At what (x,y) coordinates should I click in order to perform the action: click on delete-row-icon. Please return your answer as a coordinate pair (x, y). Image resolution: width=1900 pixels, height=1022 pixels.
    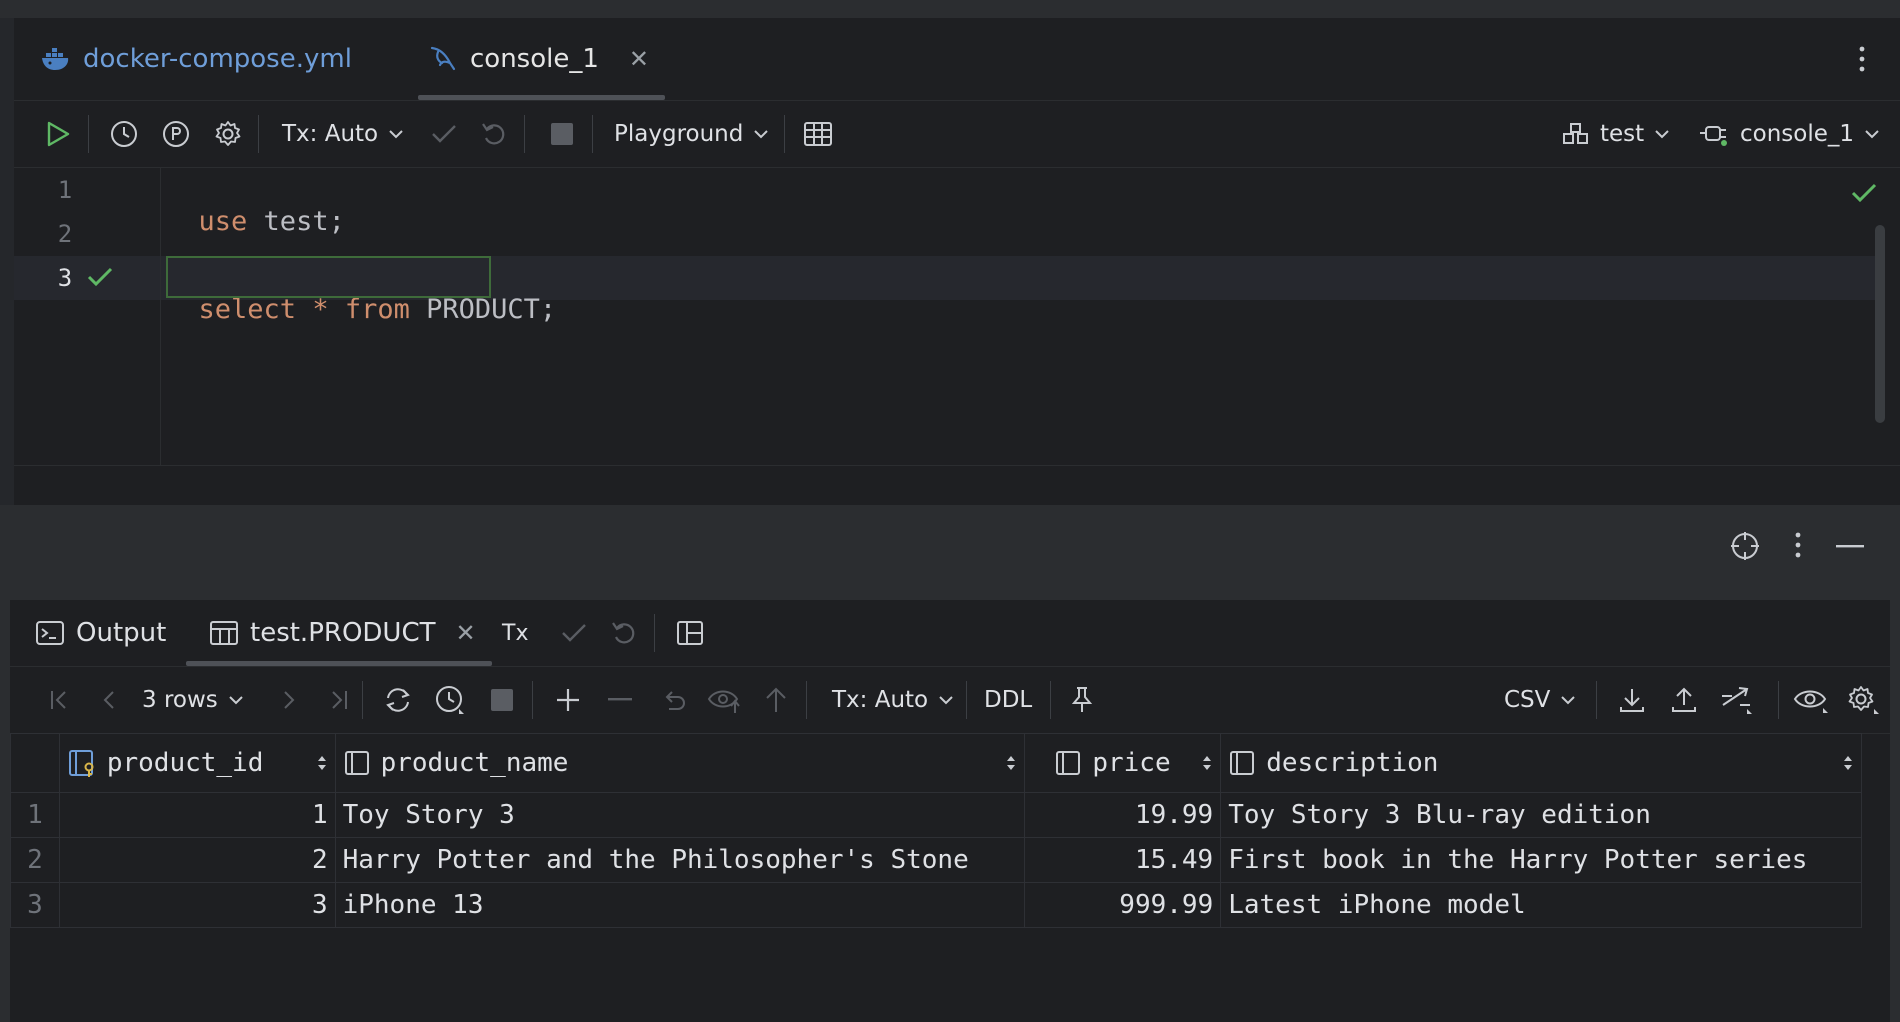
    Looking at the image, I should click on (620, 700).